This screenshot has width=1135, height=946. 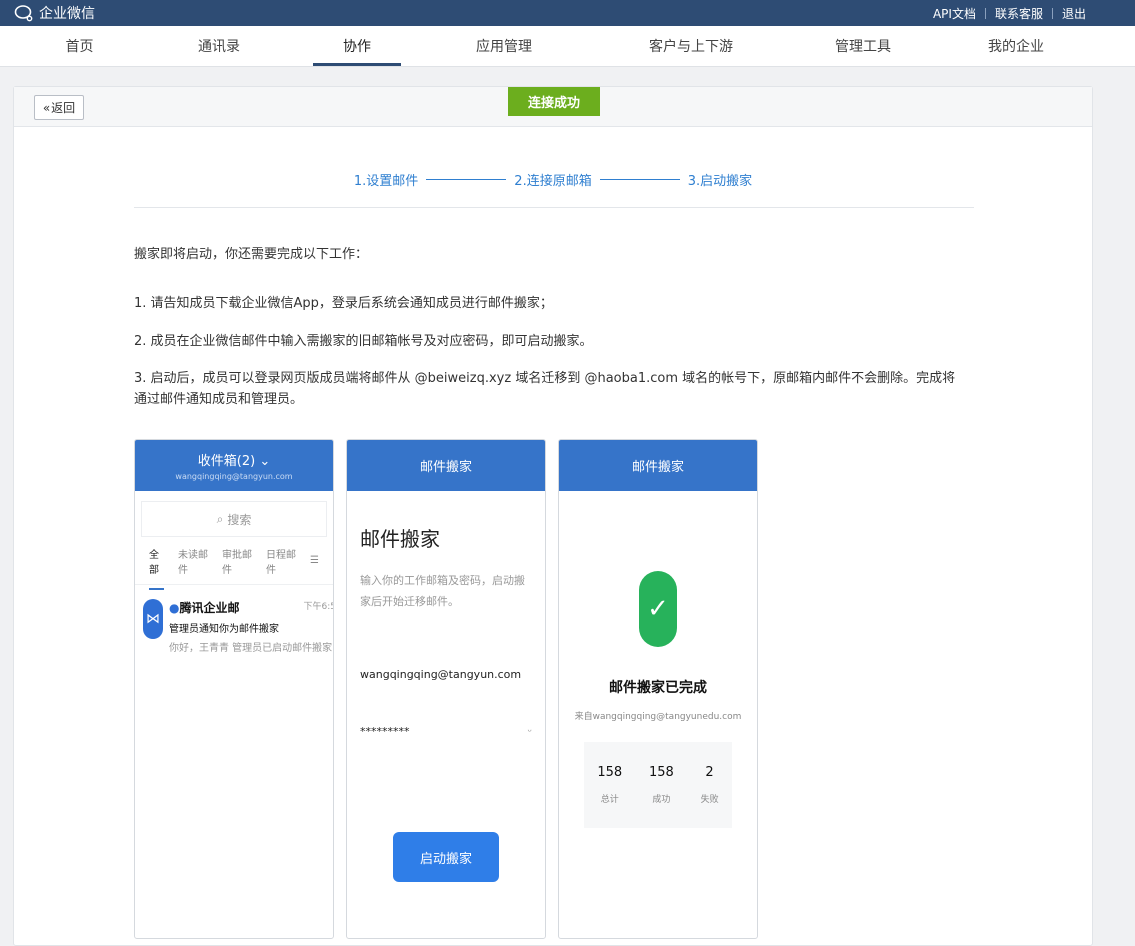 I want to click on brand-name: 企业微信, so click(x=67, y=14).